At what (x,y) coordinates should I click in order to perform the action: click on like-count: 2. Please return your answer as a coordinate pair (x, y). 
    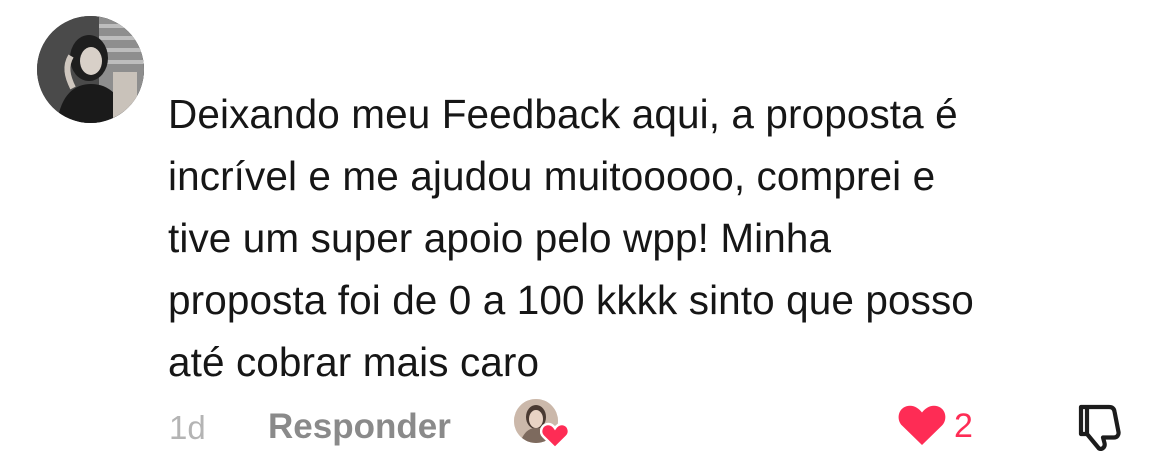
    Looking at the image, I should click on (963, 426).